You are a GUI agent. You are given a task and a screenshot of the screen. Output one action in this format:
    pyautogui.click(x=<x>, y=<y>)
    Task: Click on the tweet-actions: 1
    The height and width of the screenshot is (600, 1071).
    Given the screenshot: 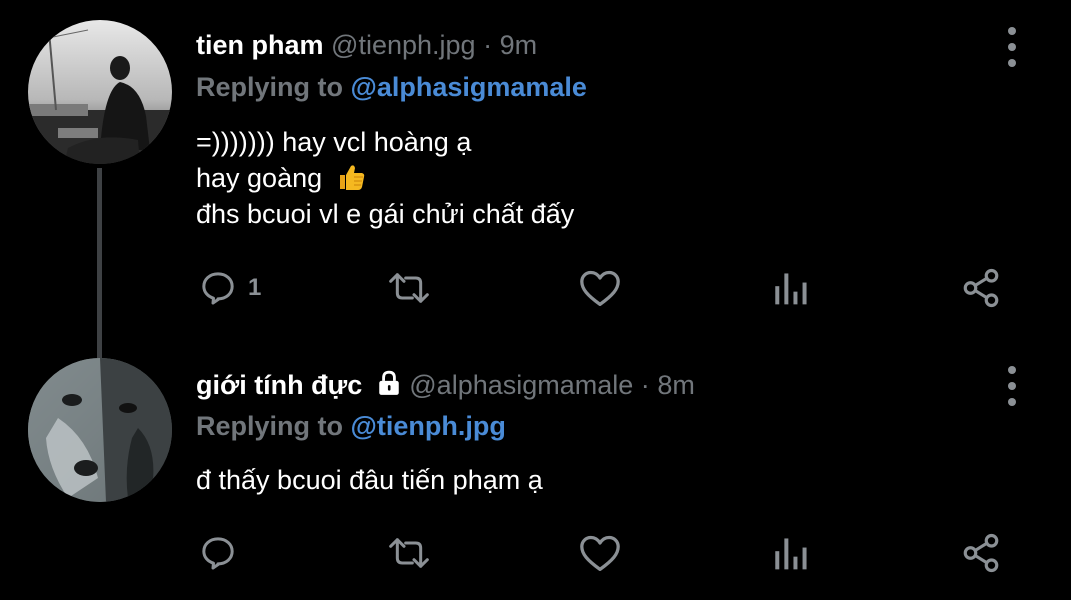 What is the action you would take?
    pyautogui.click(x=535, y=288)
    